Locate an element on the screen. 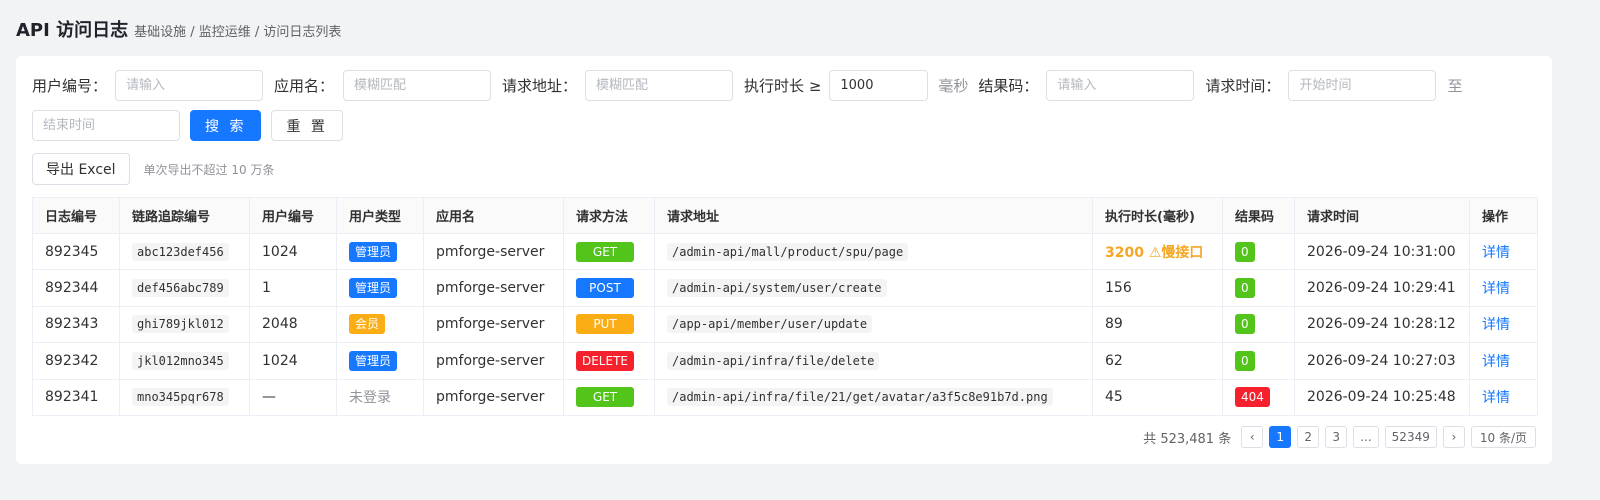  page-button-2: 2 is located at coordinates (1308, 437).